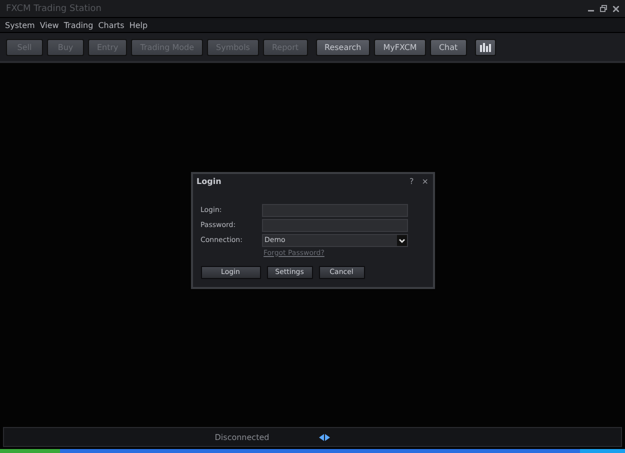  I want to click on menu-item: Charts, so click(111, 25).